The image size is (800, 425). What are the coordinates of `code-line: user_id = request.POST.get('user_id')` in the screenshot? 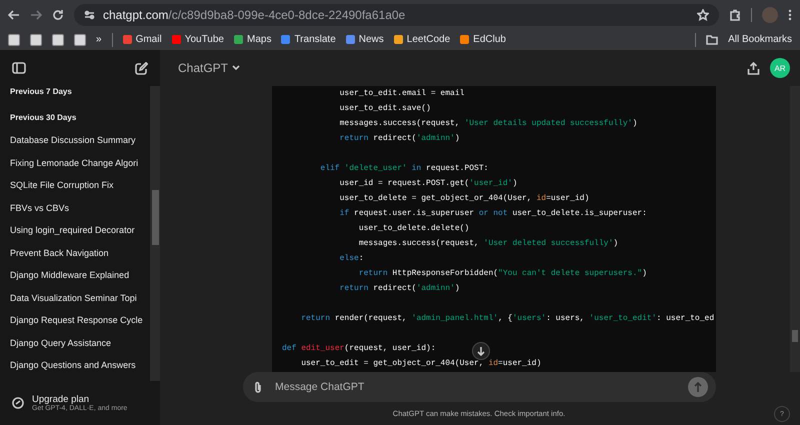 It's located at (428, 184).